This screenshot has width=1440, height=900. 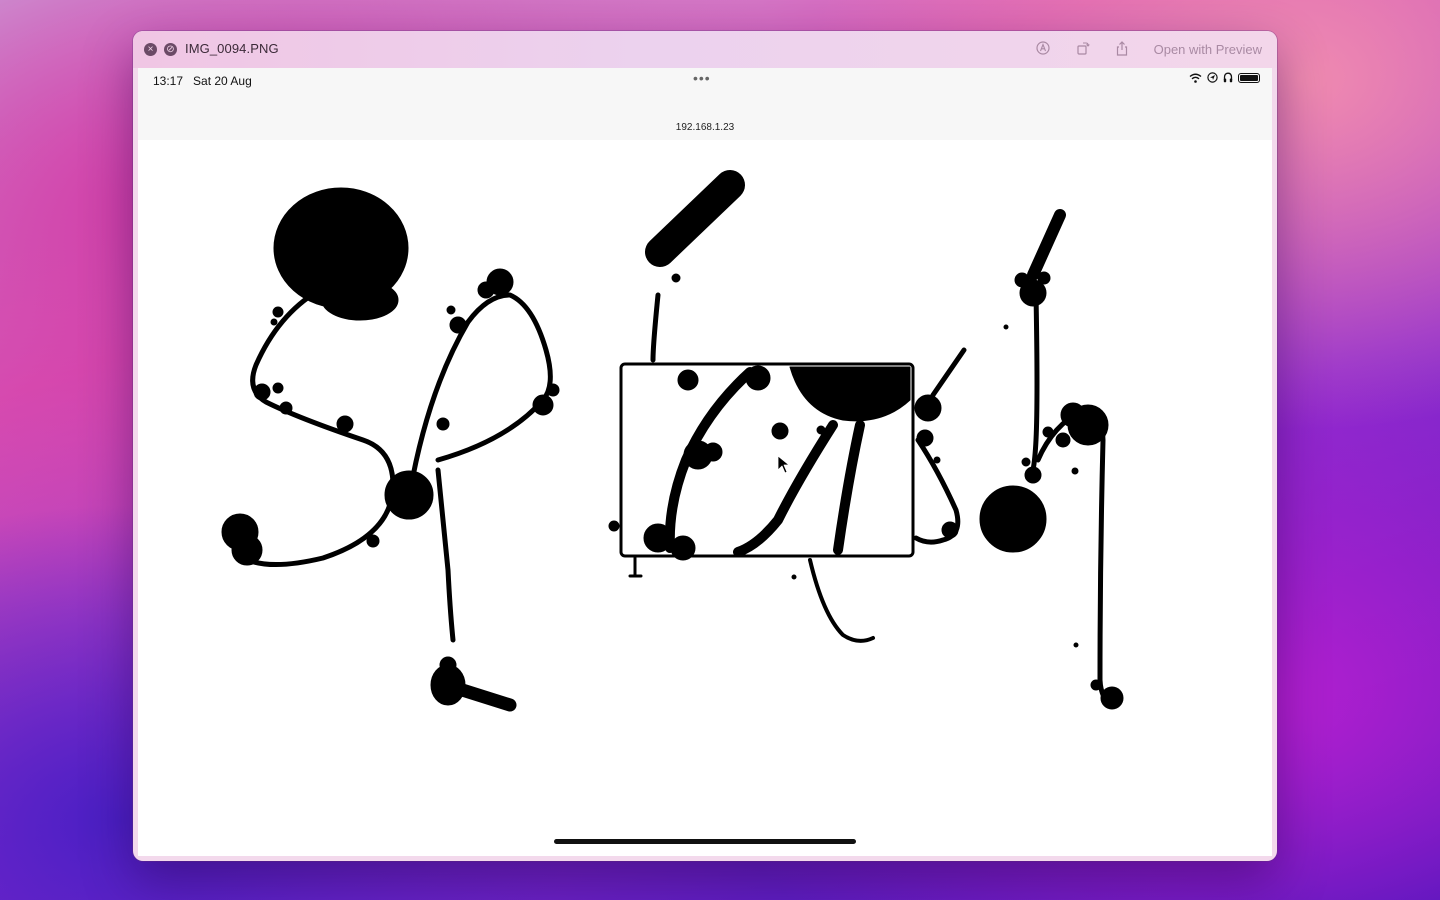 What do you see at coordinates (705, 127) in the screenshot?
I see `status-address: 192.168.1.23` at bounding box center [705, 127].